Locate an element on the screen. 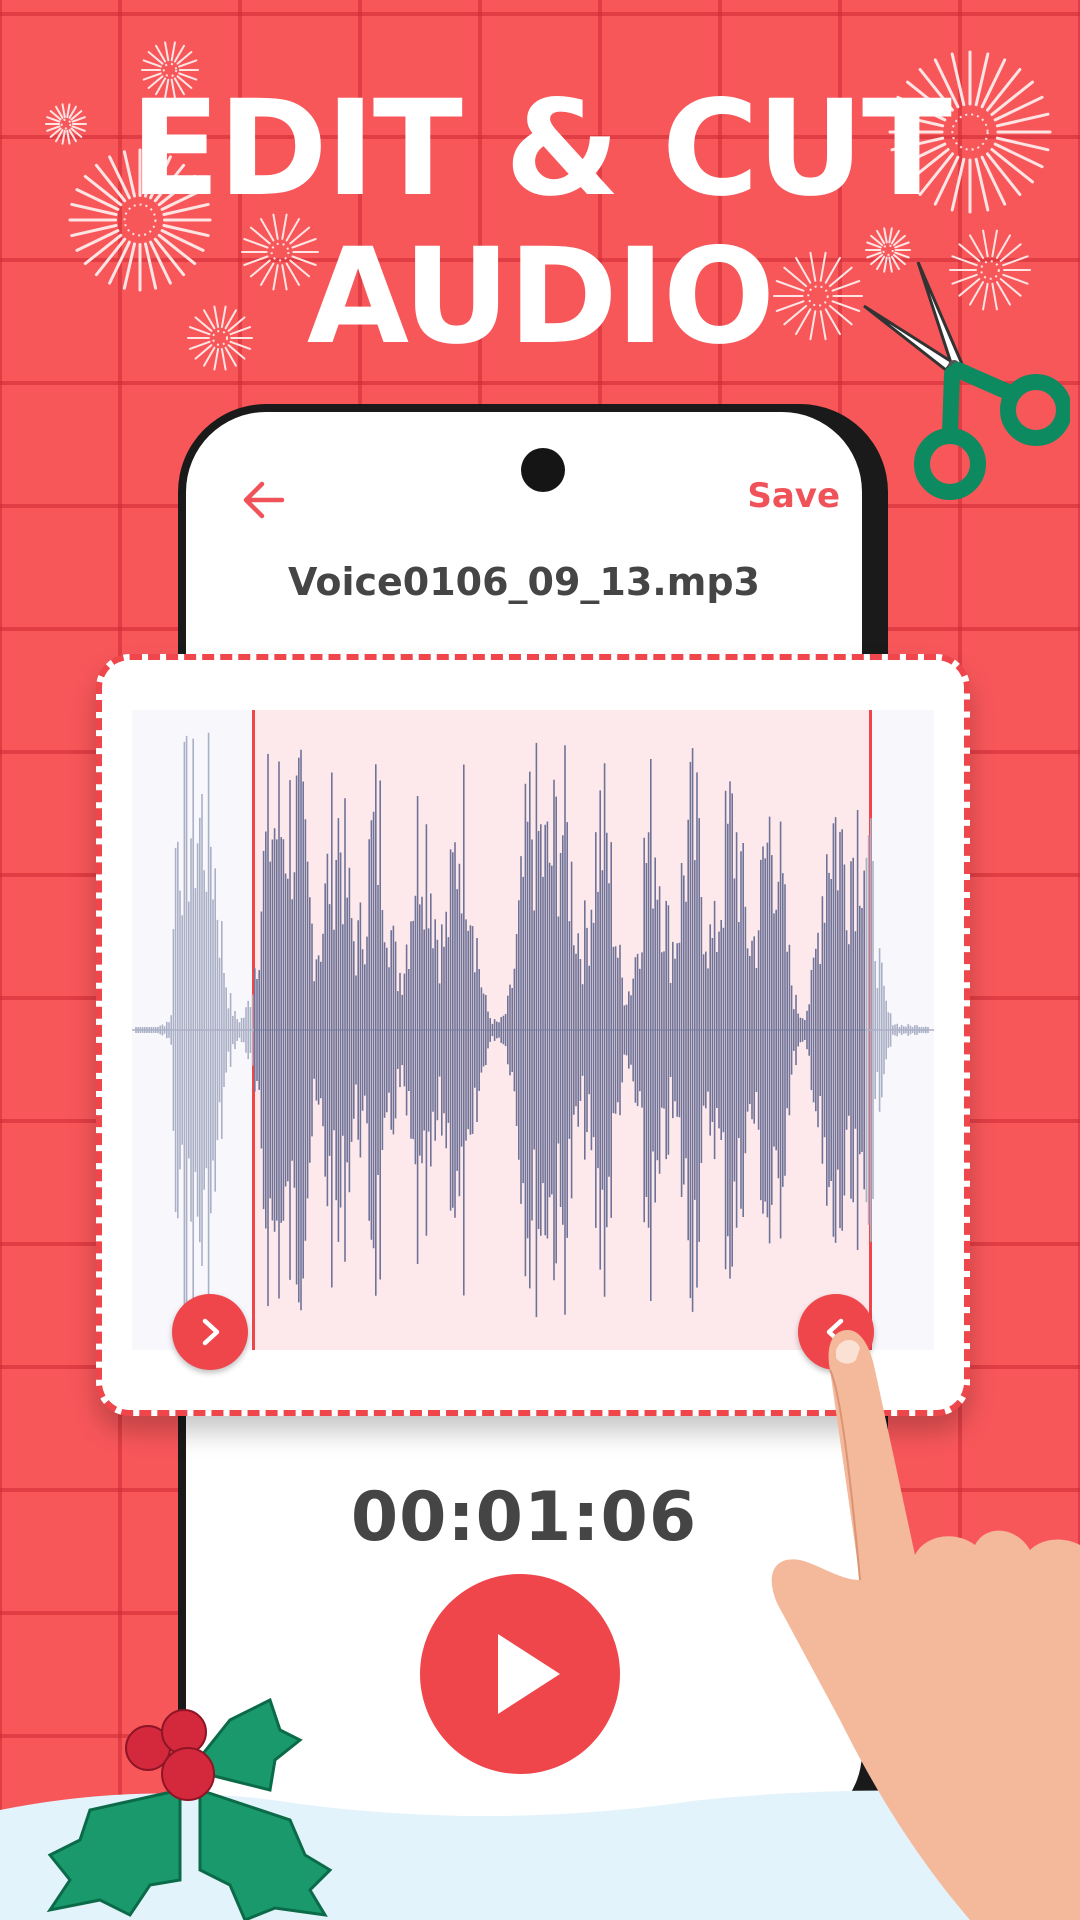 This screenshot has height=1920, width=1080. headline-line-1: EDIT & CUT is located at coordinates (540, 149).